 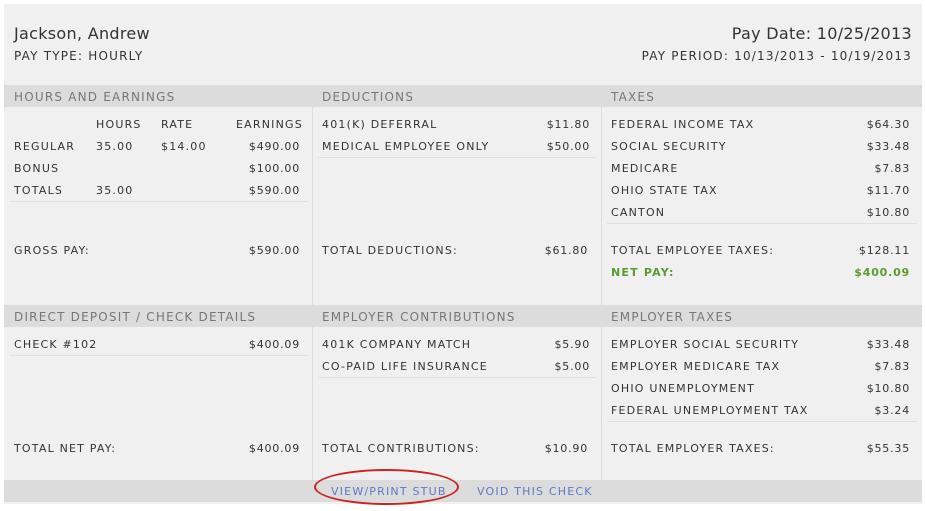 What do you see at coordinates (568, 146) in the screenshot?
I see `deduction-value: $50.00` at bounding box center [568, 146].